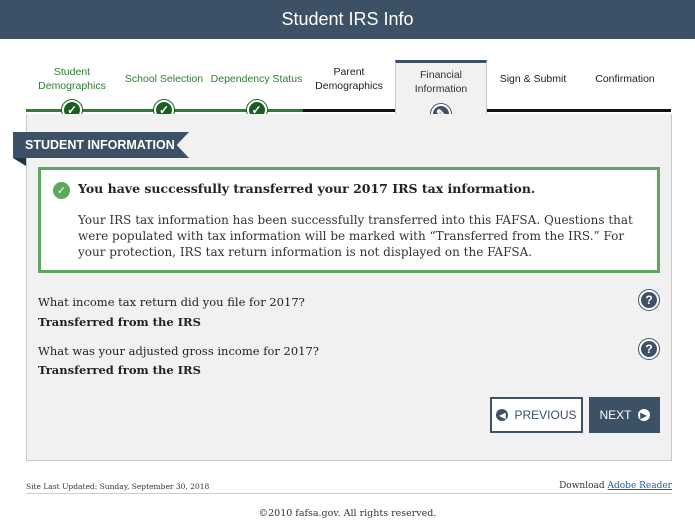  Describe the element at coordinates (545, 415) in the screenshot. I see `previous-label: PREVIOUS` at that location.